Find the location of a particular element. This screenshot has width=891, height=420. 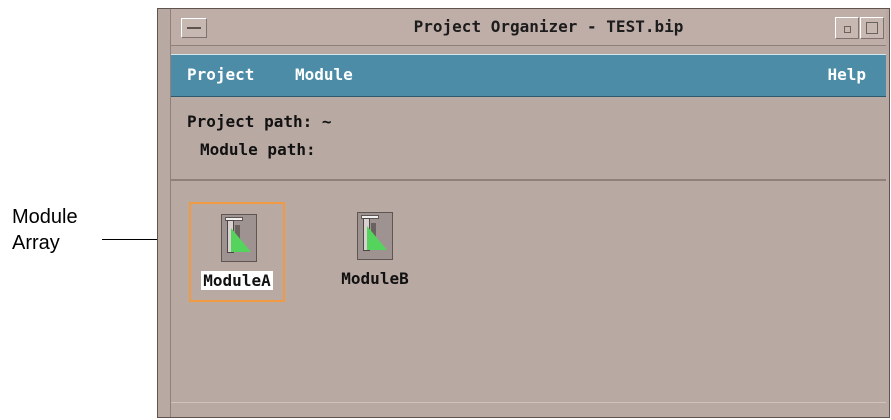

window-frame-right is located at coordinates (887, 213).